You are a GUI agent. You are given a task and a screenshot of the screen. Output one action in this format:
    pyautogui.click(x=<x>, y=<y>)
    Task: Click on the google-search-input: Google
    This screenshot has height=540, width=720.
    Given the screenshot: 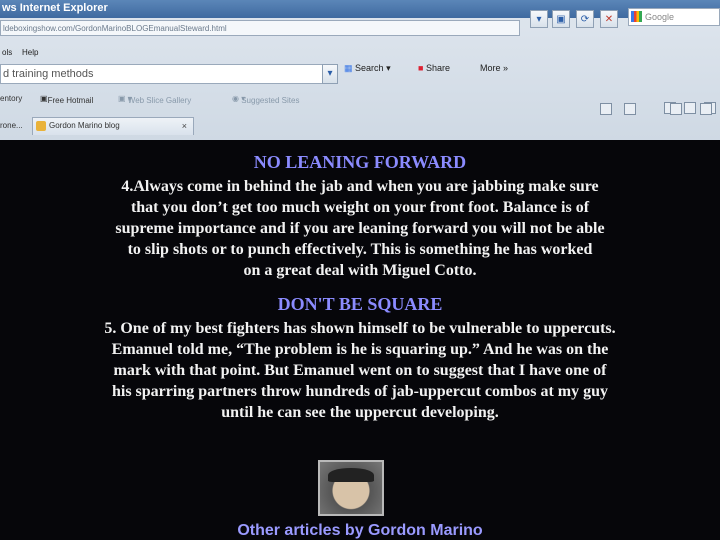 What is the action you would take?
    pyautogui.click(x=674, y=17)
    